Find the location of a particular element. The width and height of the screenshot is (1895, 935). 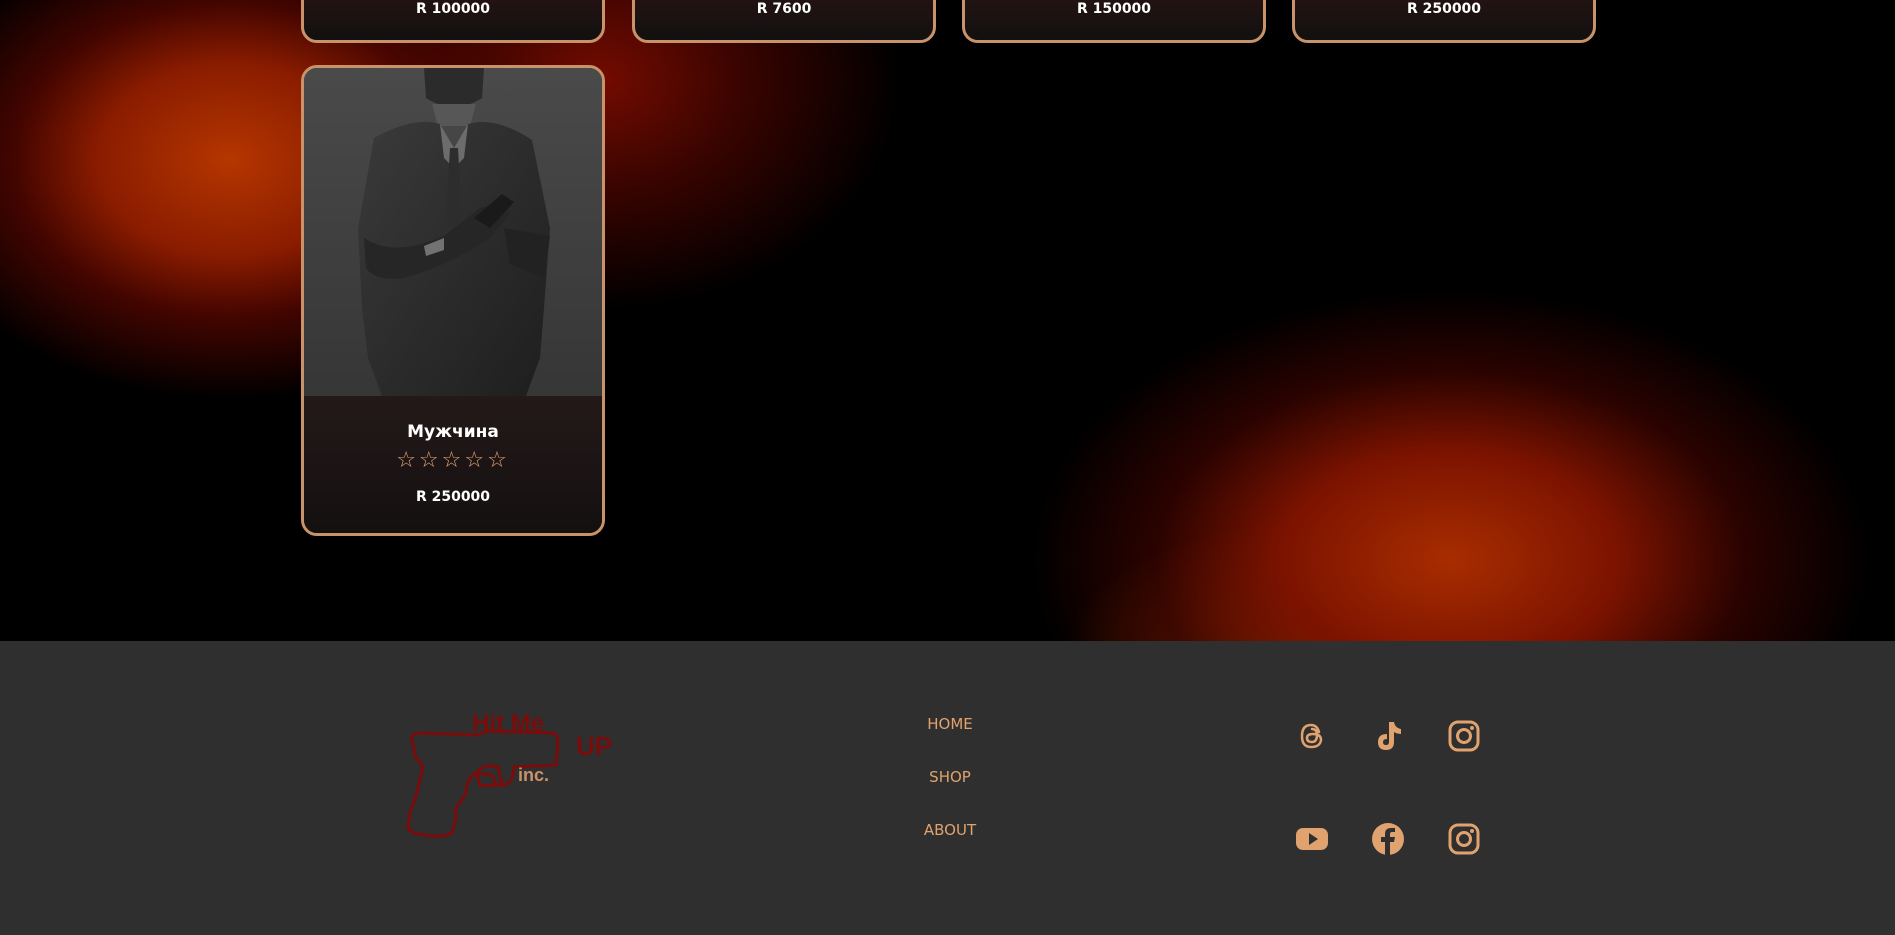

gun-logo-icon: Hit Me UP inc. is located at coordinates (509, 774).